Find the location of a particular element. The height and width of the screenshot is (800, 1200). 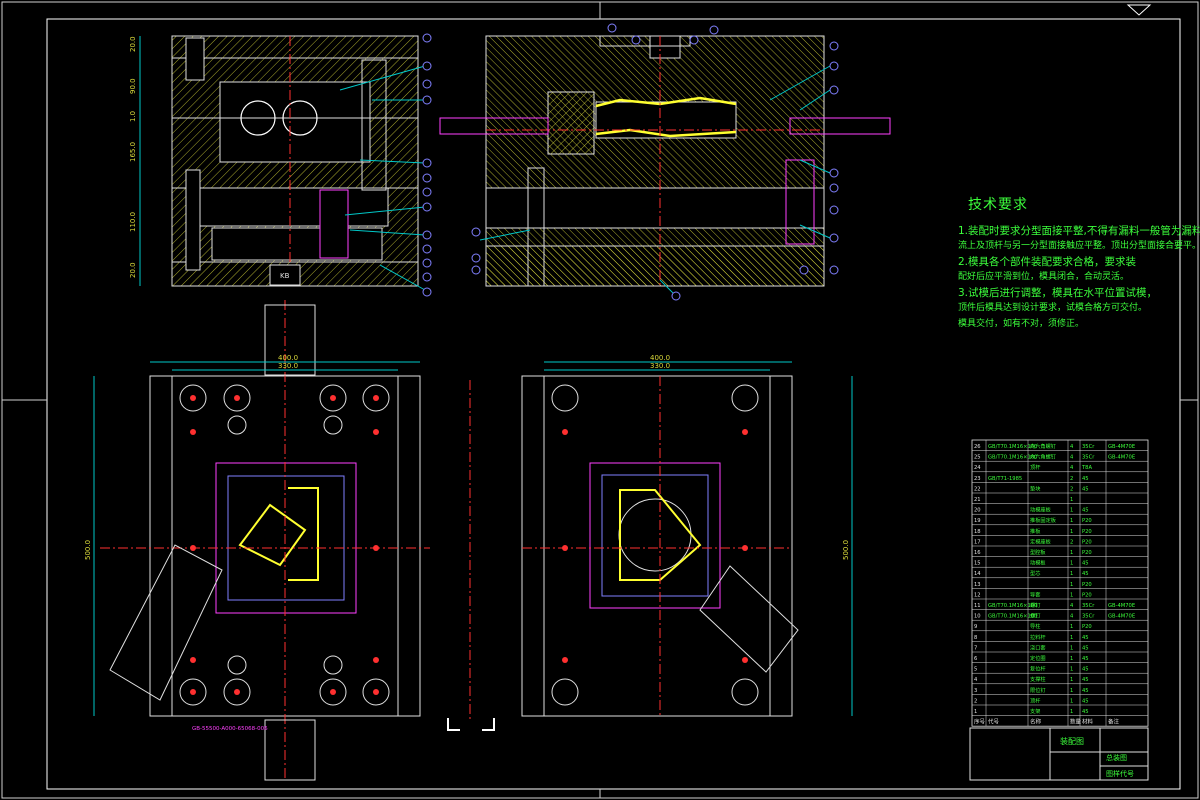

bom-cell: 26 is located at coordinates (977, 447).